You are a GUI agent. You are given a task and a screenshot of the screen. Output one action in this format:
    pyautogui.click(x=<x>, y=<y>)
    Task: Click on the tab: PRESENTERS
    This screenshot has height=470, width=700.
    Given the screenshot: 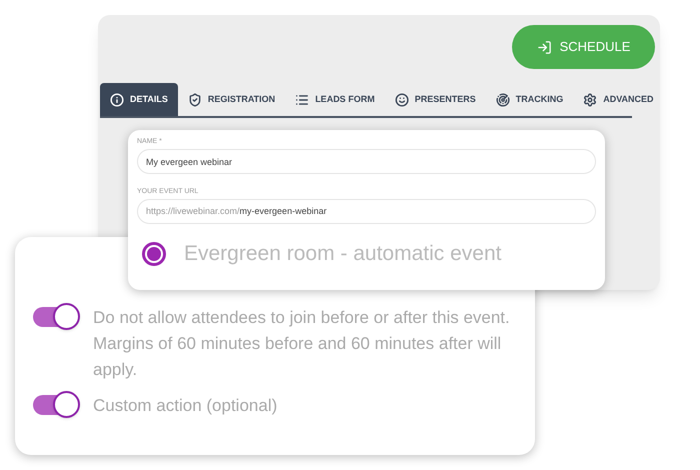 What is the action you would take?
    pyautogui.click(x=435, y=99)
    